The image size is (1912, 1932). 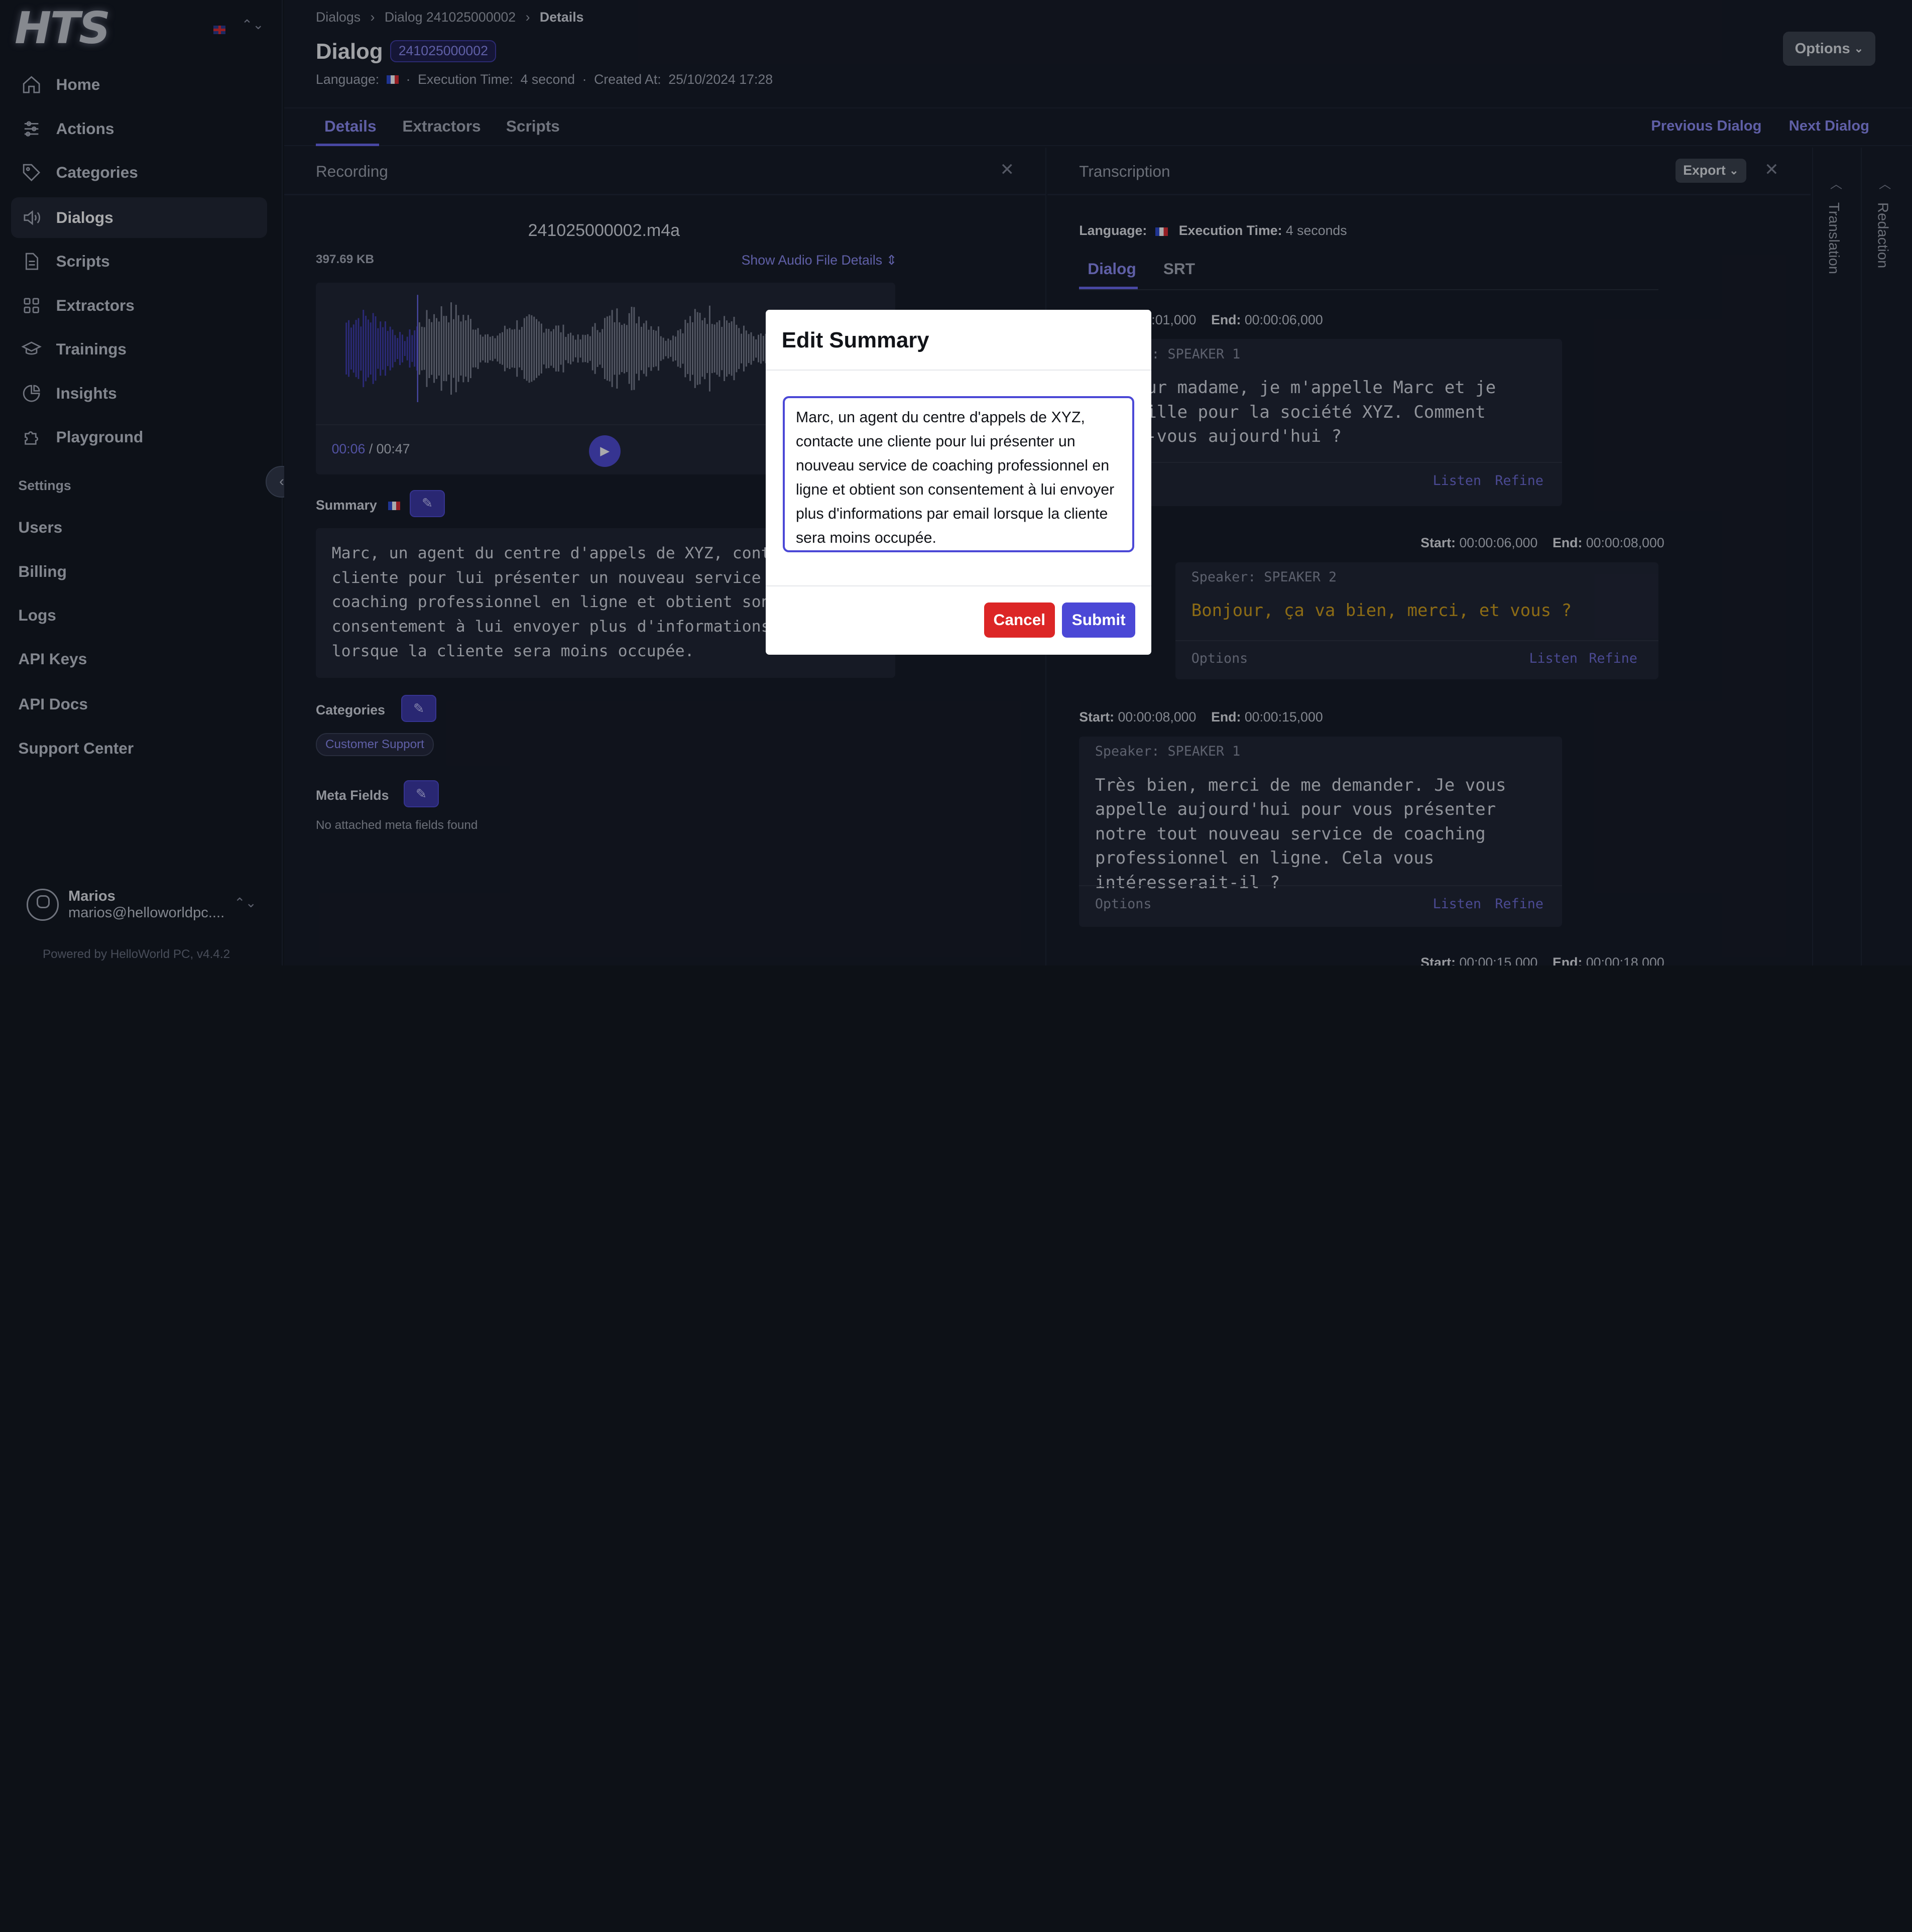 I want to click on cancel-button: Cancel, so click(x=1020, y=620).